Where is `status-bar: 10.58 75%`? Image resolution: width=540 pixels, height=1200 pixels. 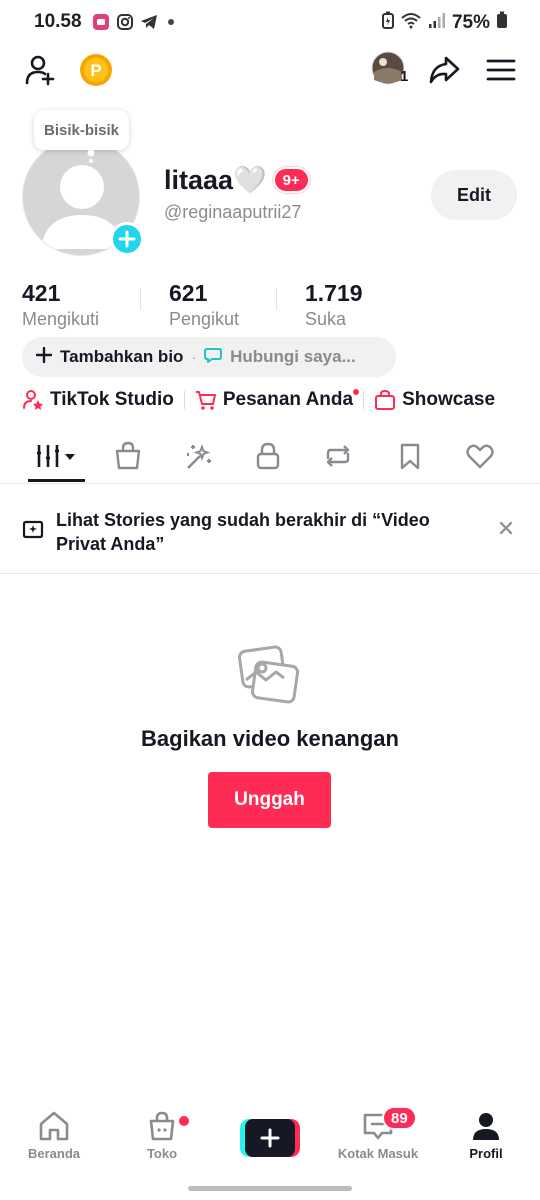 status-bar: 10.58 75% is located at coordinates (270, 23).